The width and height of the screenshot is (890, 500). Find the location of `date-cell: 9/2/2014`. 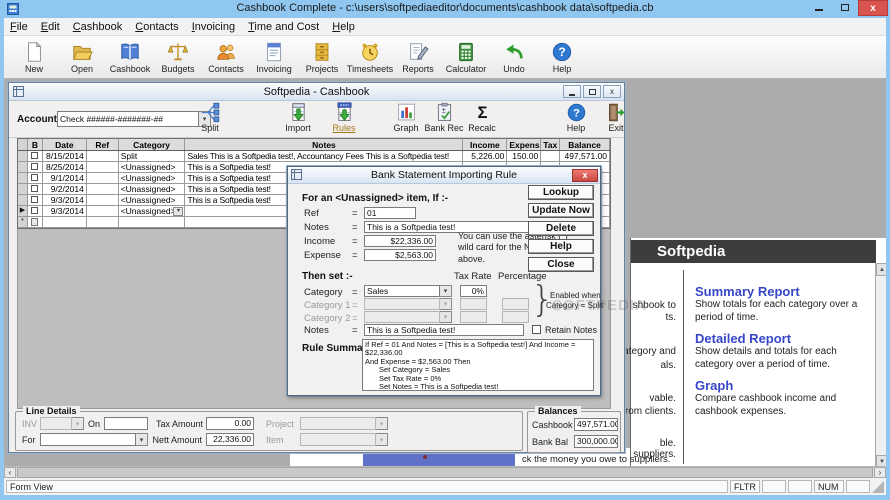

date-cell: 9/2/2014 is located at coordinates (65, 189).